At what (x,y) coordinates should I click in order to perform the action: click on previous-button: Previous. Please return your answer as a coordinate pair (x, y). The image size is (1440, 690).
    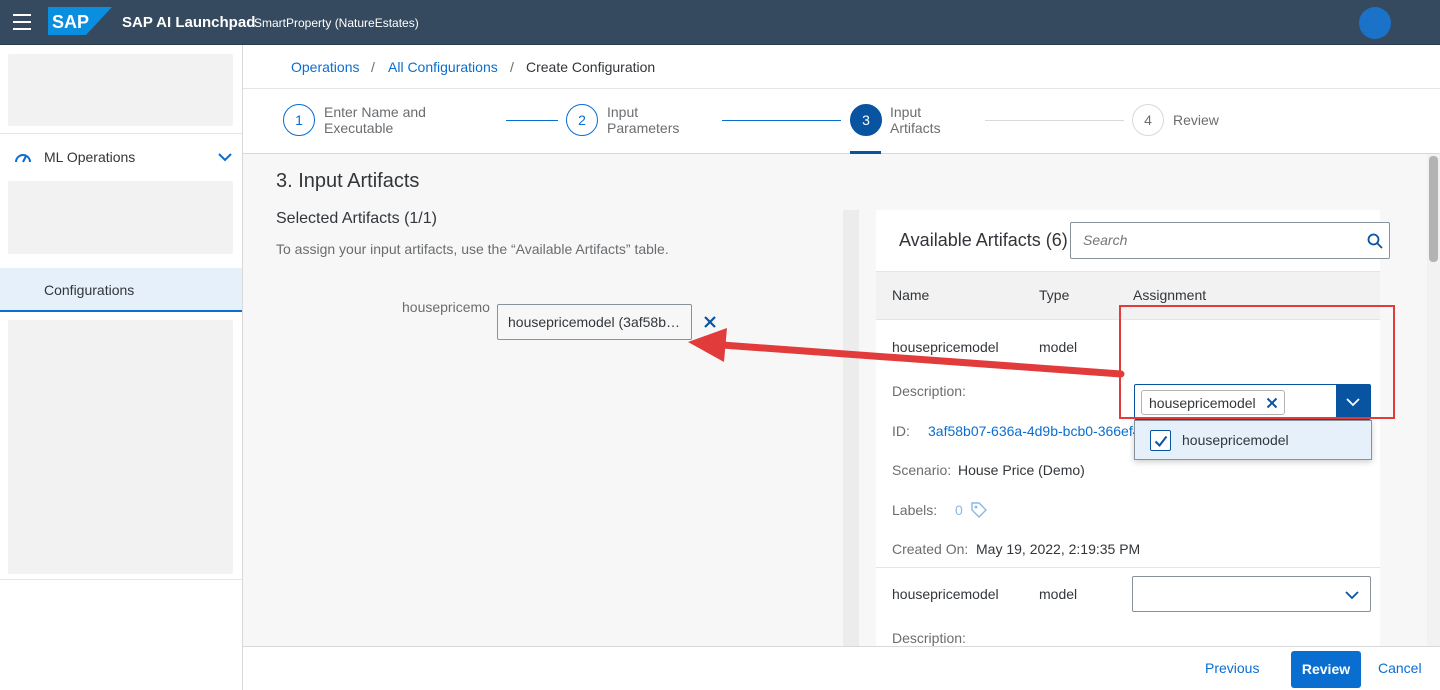
    Looking at the image, I should click on (1232, 668).